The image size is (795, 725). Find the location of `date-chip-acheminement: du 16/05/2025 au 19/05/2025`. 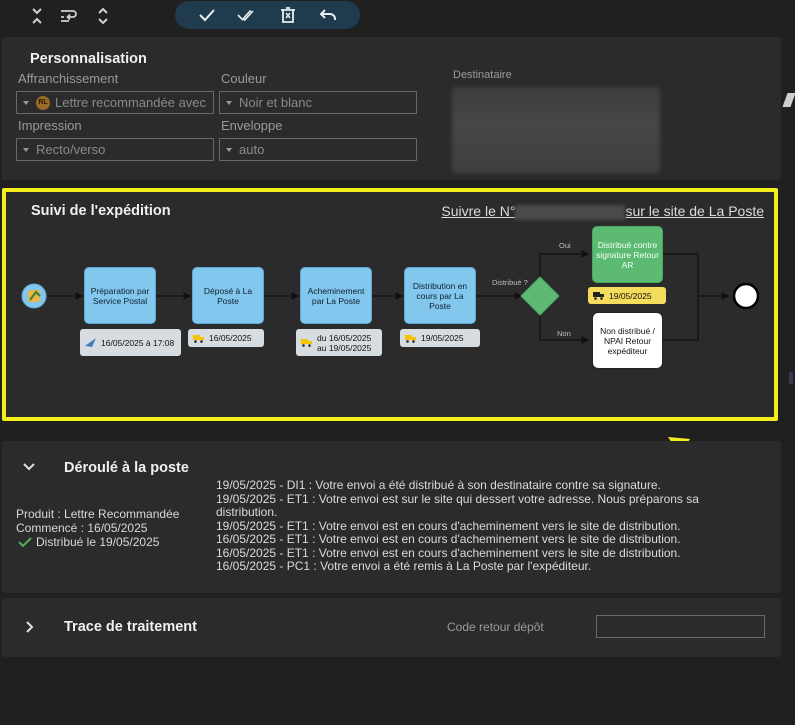

date-chip-acheminement: du 16/05/2025 au 19/05/2025 is located at coordinates (339, 342).